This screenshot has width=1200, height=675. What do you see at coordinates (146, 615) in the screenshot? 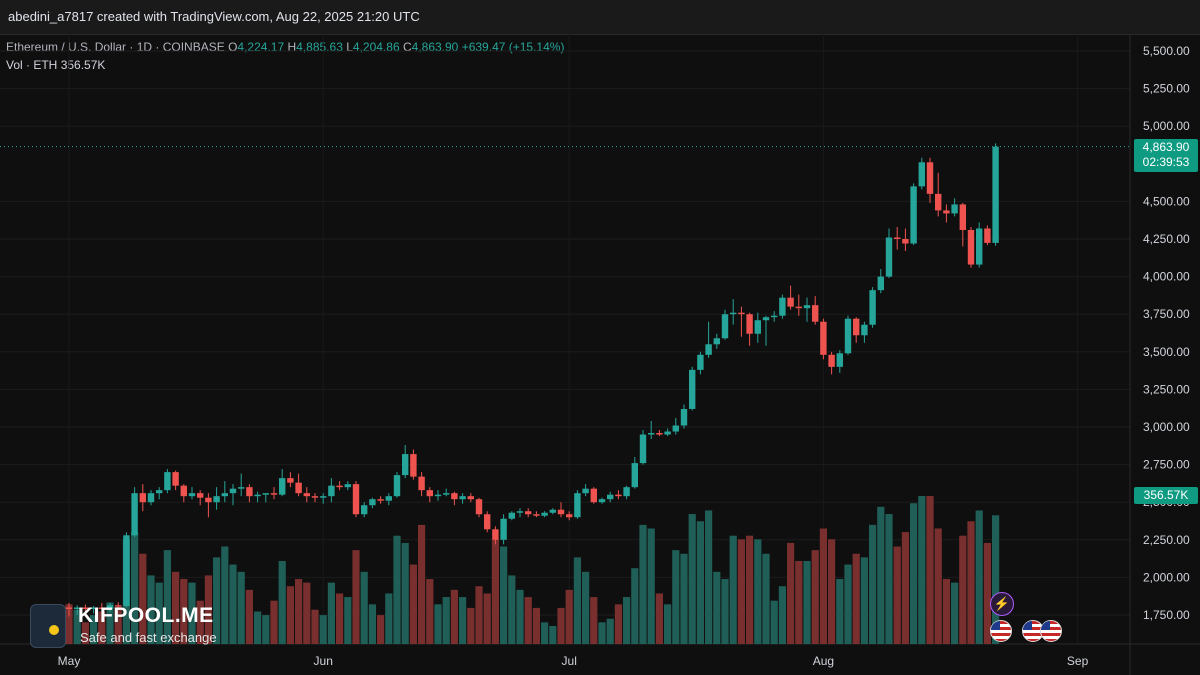
I see `watermark-title: KIFPOOL.ME` at bounding box center [146, 615].